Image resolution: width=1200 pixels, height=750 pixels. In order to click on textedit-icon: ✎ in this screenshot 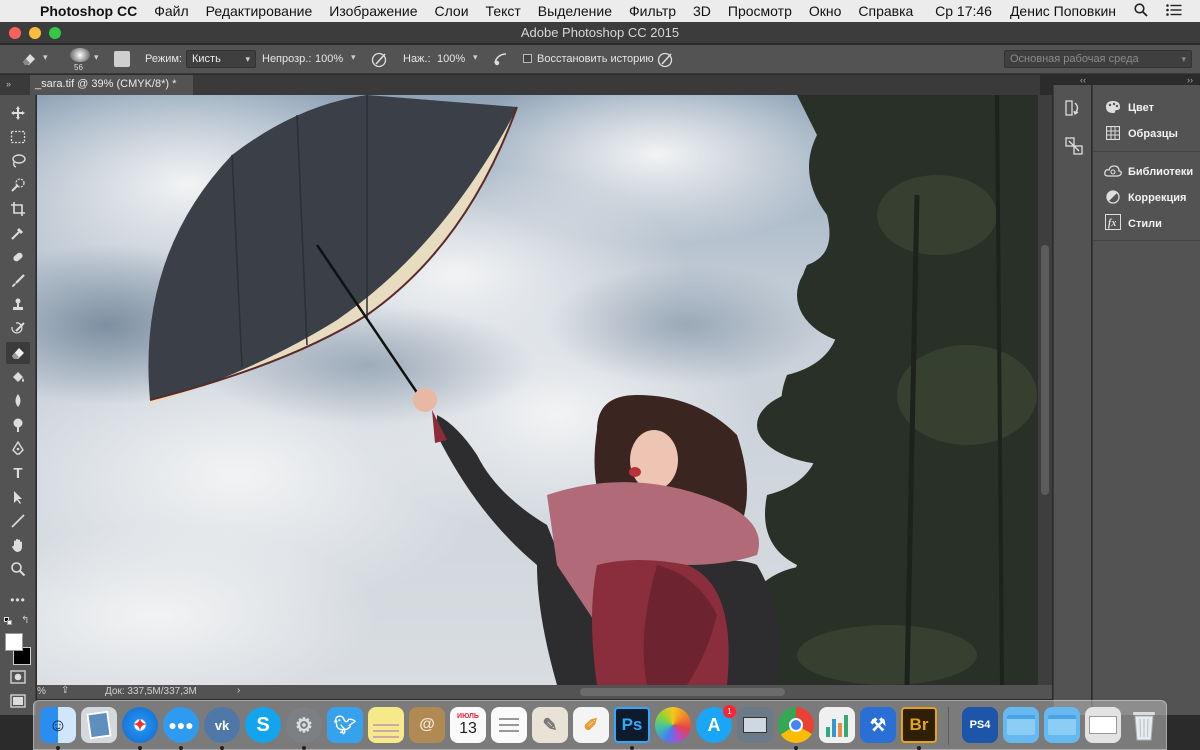, I will do `click(550, 725)`.